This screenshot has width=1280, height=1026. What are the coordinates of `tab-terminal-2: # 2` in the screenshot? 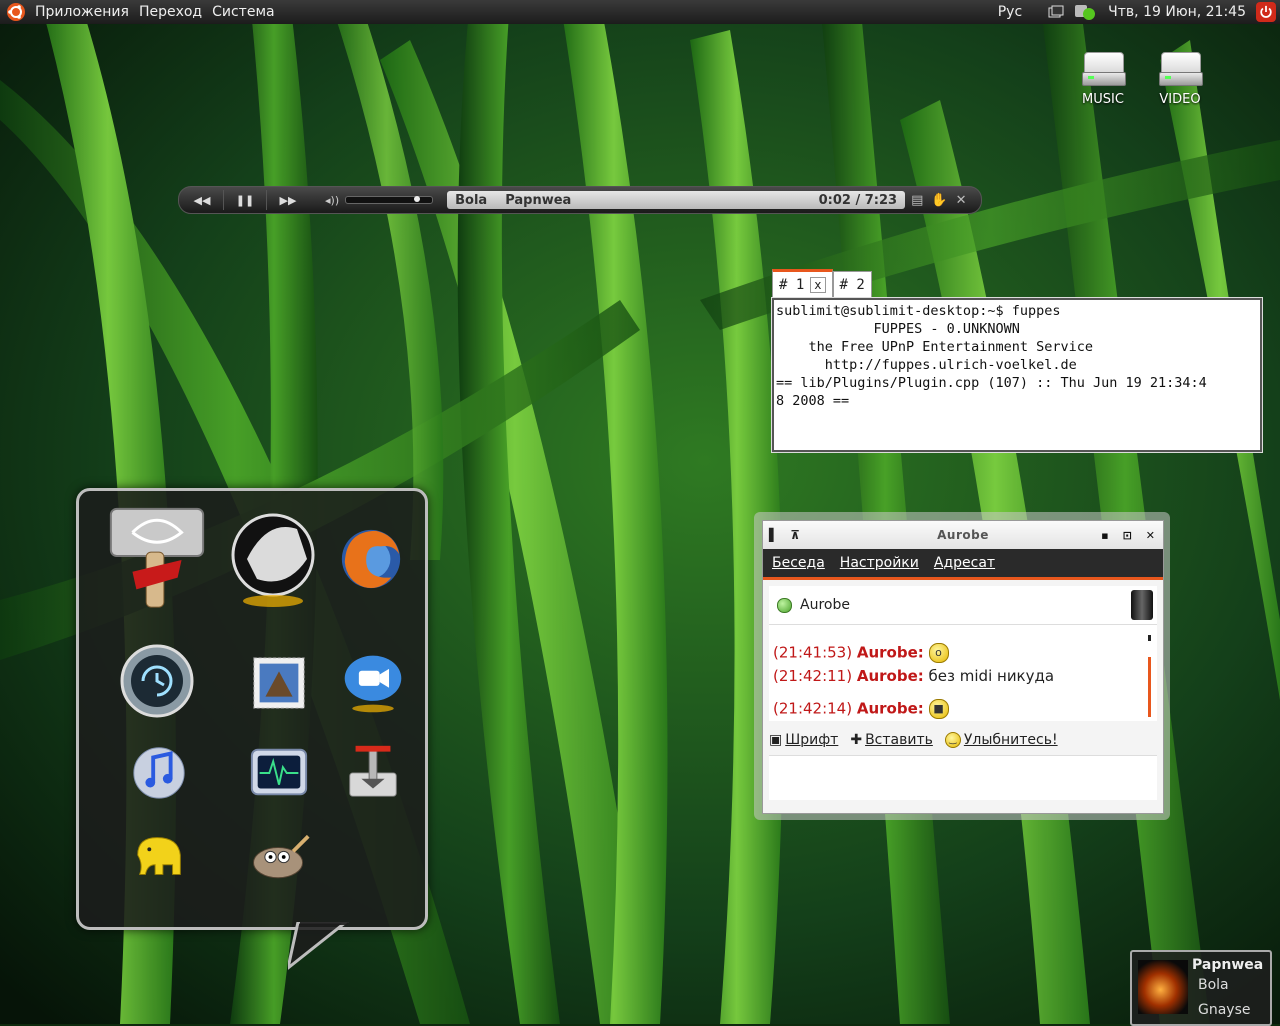 It's located at (852, 284).